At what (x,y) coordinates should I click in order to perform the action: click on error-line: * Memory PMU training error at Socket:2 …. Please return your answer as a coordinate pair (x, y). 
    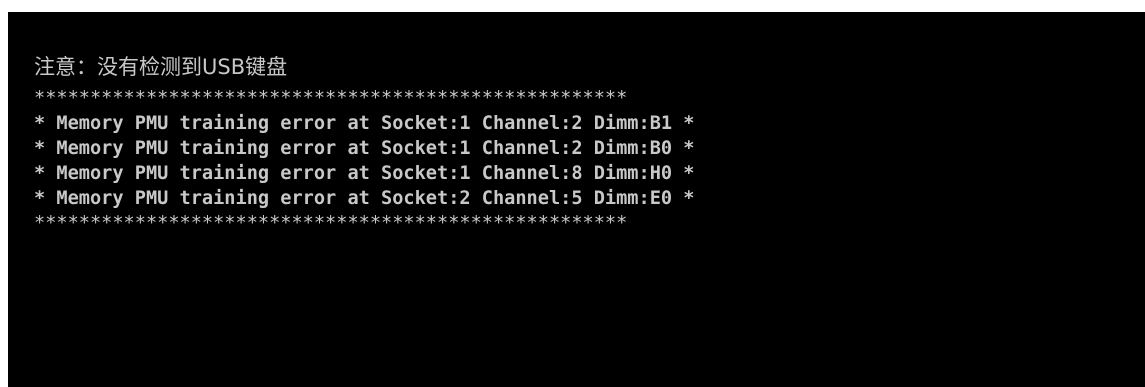
    Looking at the image, I should click on (364, 198).